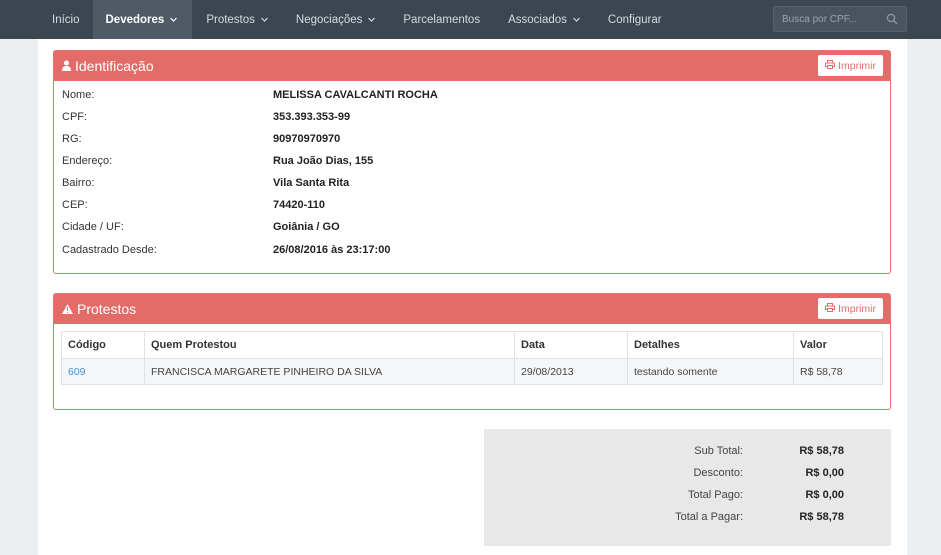 The width and height of the screenshot is (941, 555). What do you see at coordinates (66, 19) in the screenshot?
I see `nav-item-label: Início` at bounding box center [66, 19].